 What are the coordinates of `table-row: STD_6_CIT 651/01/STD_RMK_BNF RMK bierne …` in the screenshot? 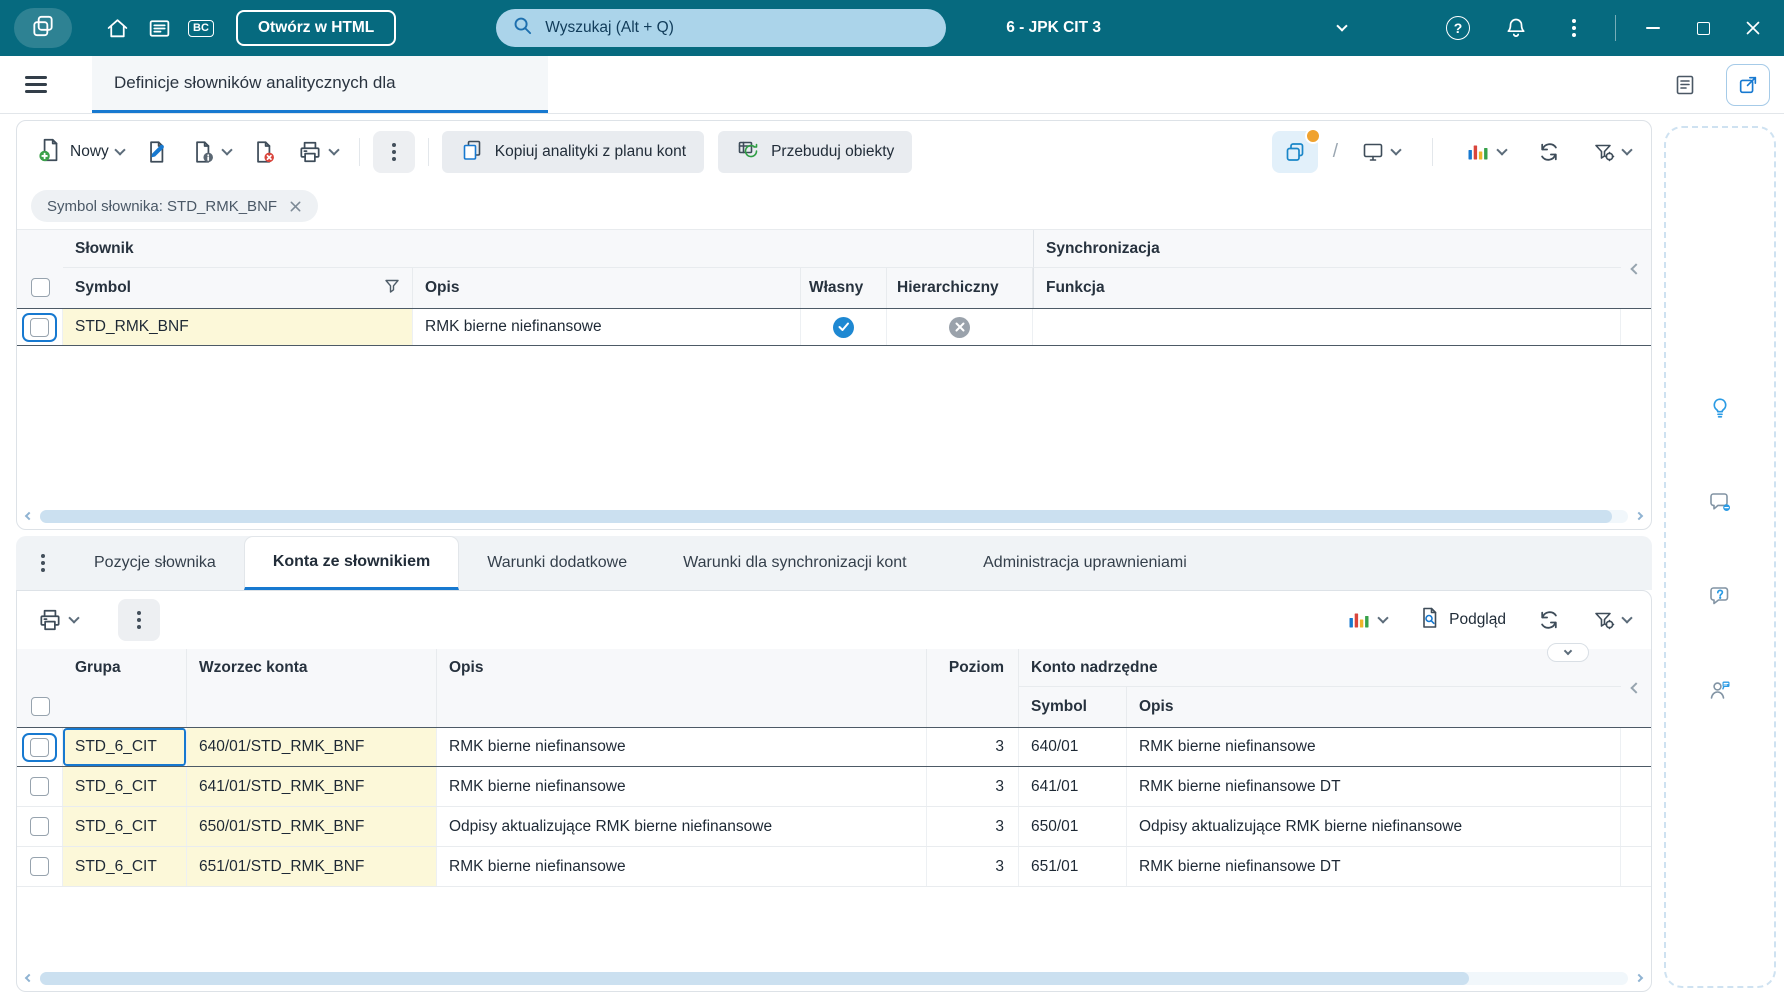 It's located at (834, 867).